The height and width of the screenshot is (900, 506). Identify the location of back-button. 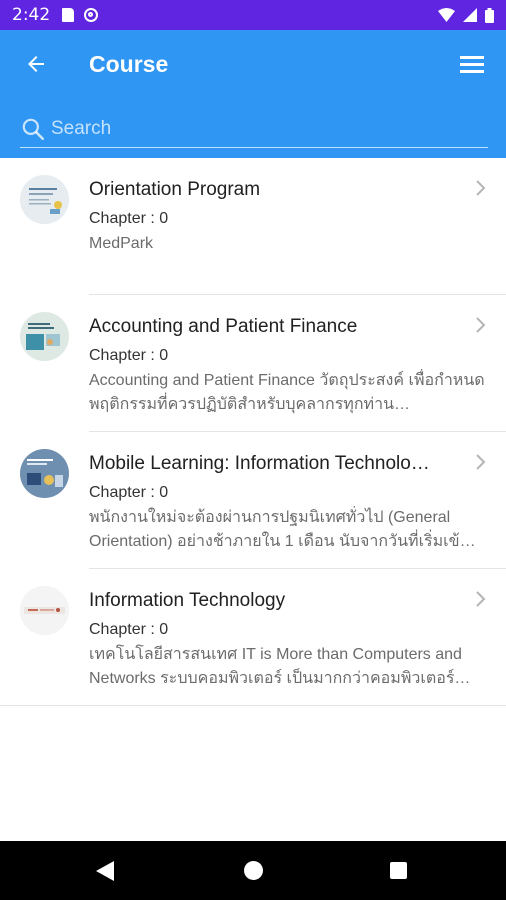
(36, 64).